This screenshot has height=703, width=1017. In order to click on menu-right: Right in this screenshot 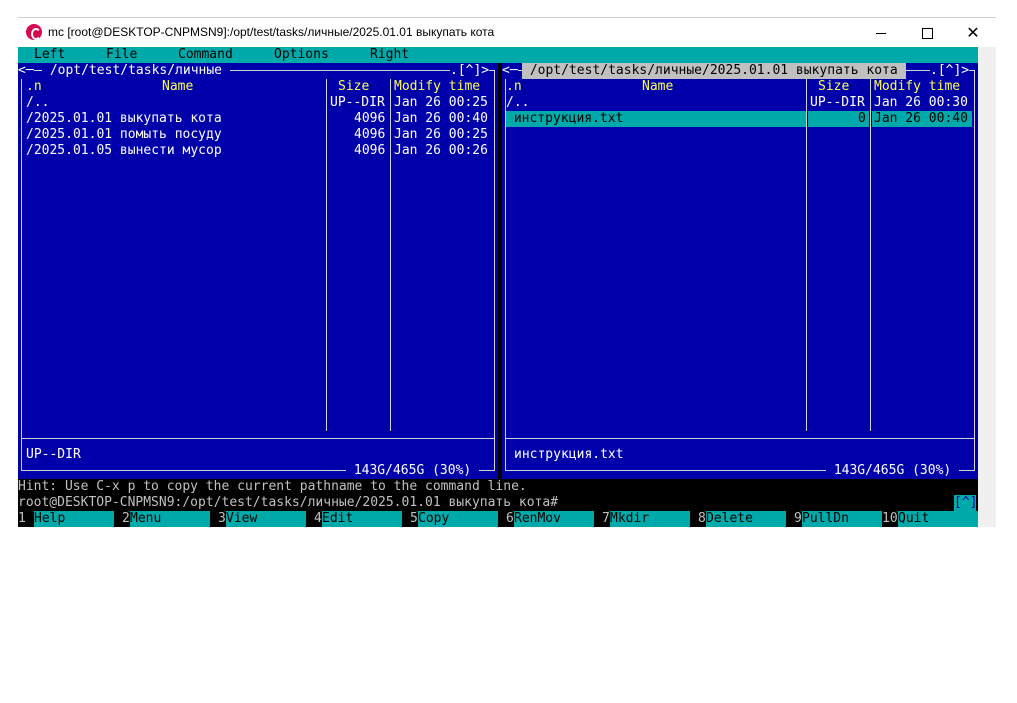, I will do `click(389, 55)`.